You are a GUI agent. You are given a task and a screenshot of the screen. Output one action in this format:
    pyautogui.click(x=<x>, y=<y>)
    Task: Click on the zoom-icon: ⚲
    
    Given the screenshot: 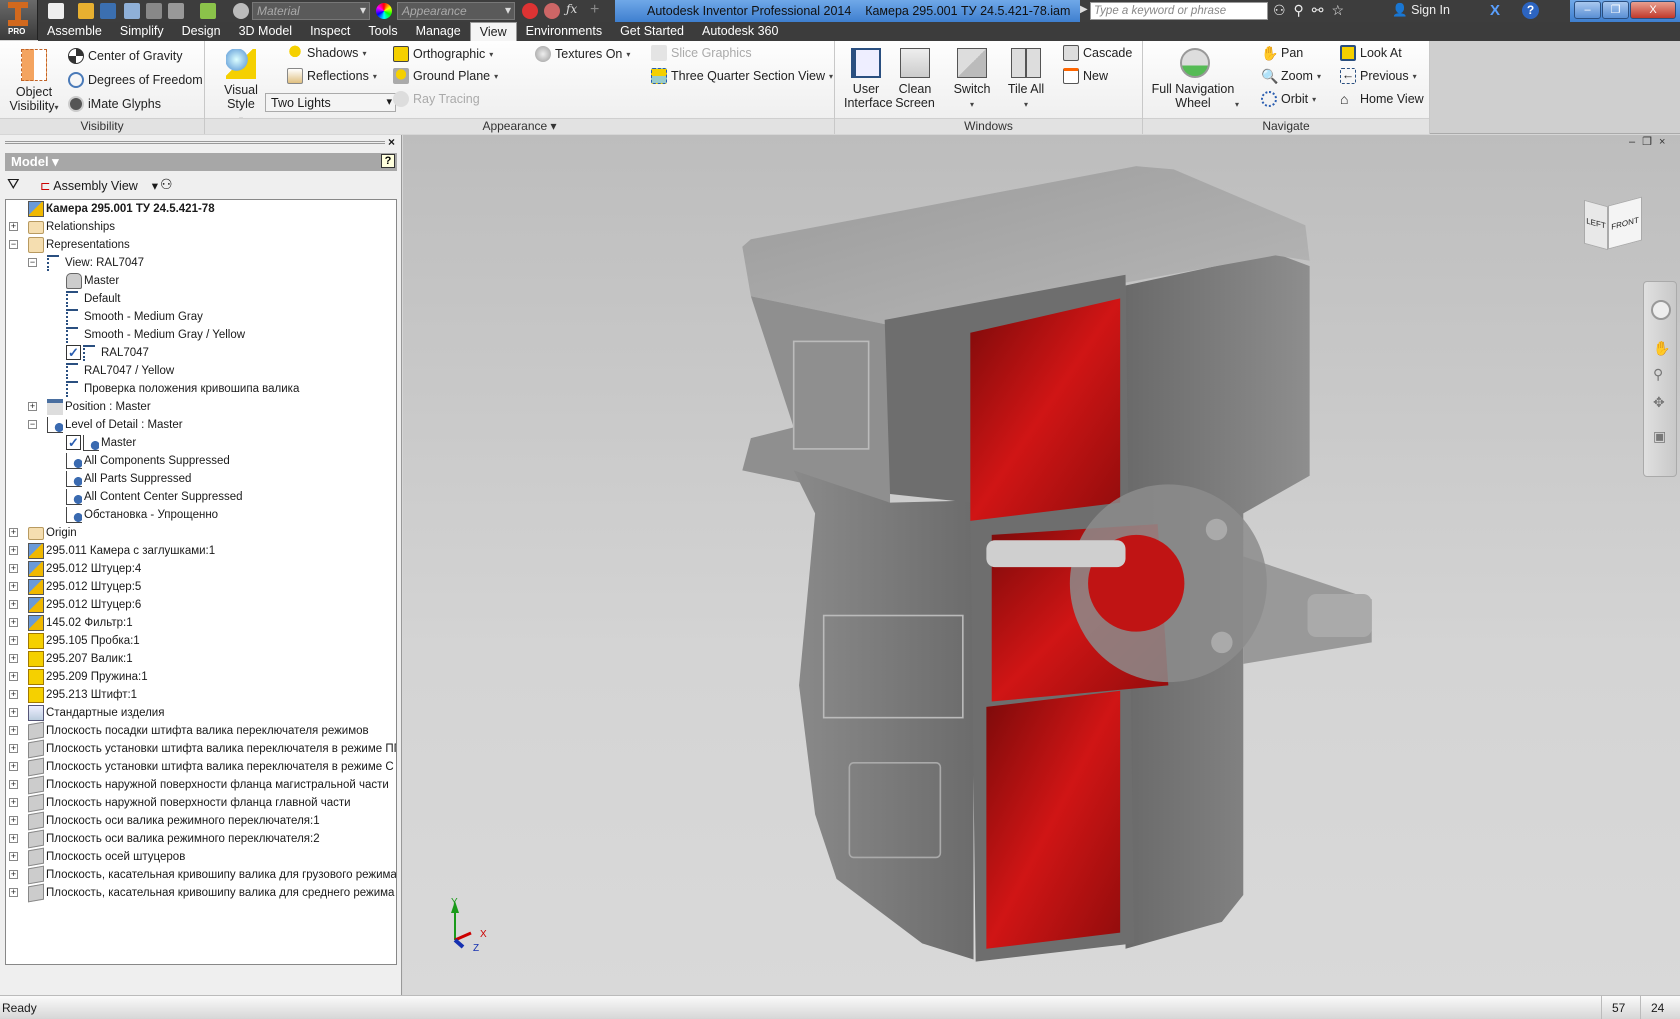 What is the action you would take?
    pyautogui.click(x=1658, y=374)
    